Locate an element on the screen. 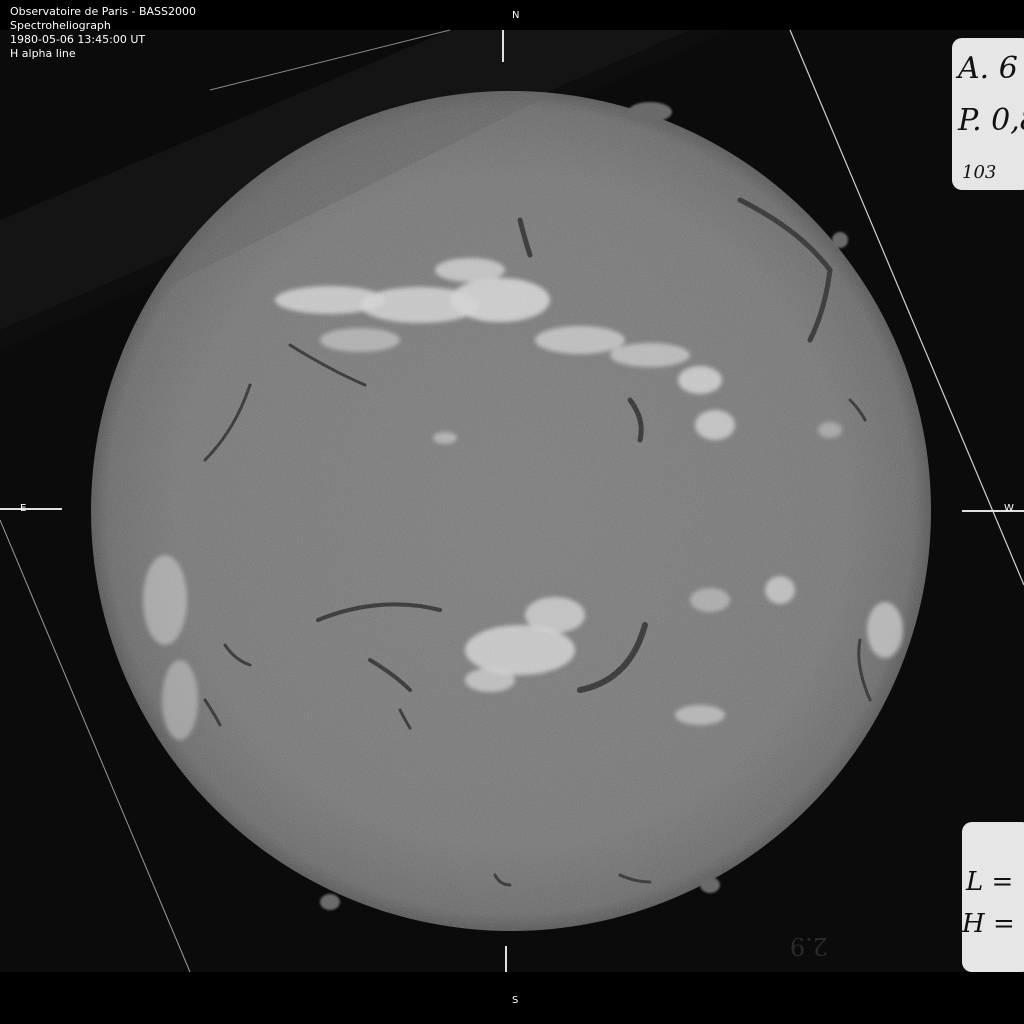 Image resolution: width=1024 pixels, height=1024 pixels. direction-east-label: E is located at coordinates (23, 508).